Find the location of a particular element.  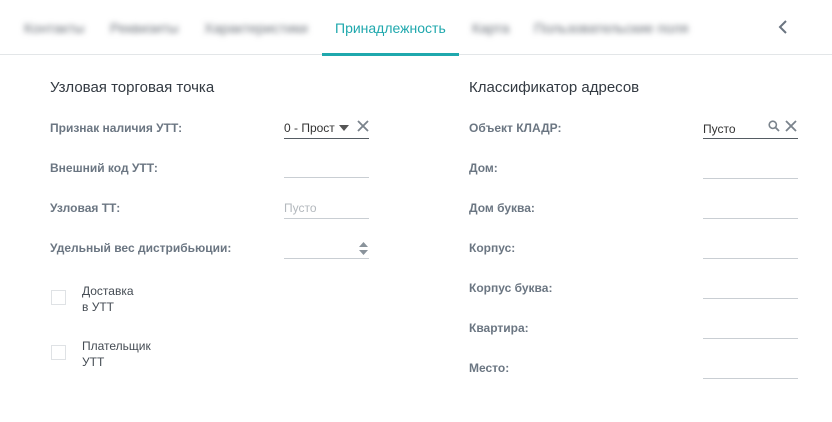

kladr-input: Пусто is located at coordinates (750, 129).